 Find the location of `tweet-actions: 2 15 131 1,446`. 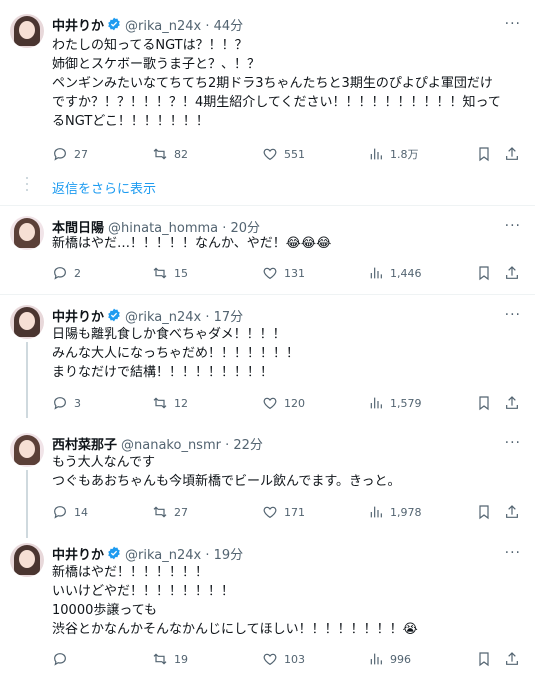

tweet-actions: 2 15 131 1,446 is located at coordinates (287, 273).